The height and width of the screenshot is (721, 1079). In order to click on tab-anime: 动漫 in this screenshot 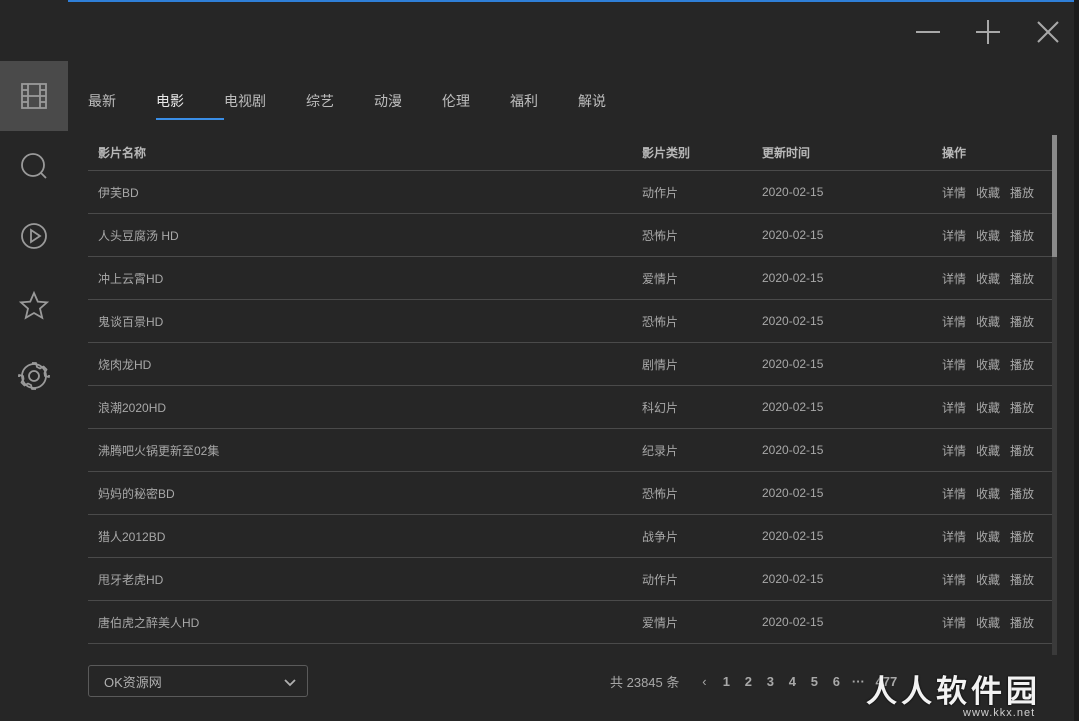, I will do `click(408, 105)`.